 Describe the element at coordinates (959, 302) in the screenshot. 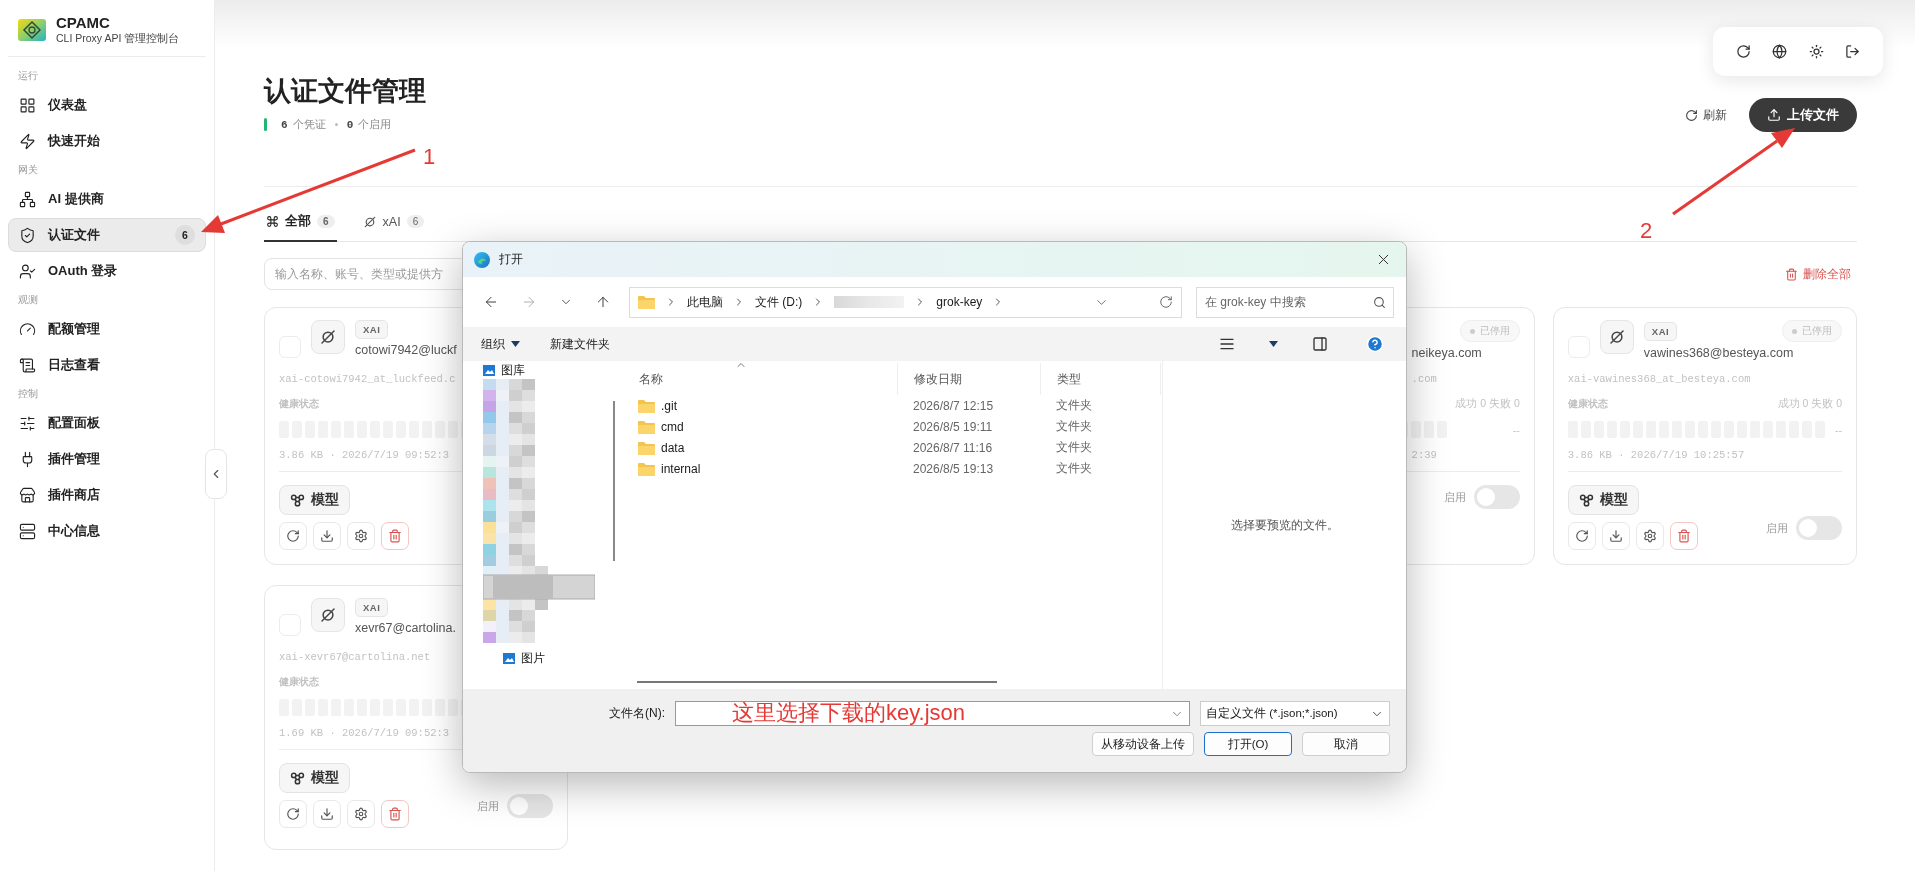

I see `path-segment: grok-key` at that location.